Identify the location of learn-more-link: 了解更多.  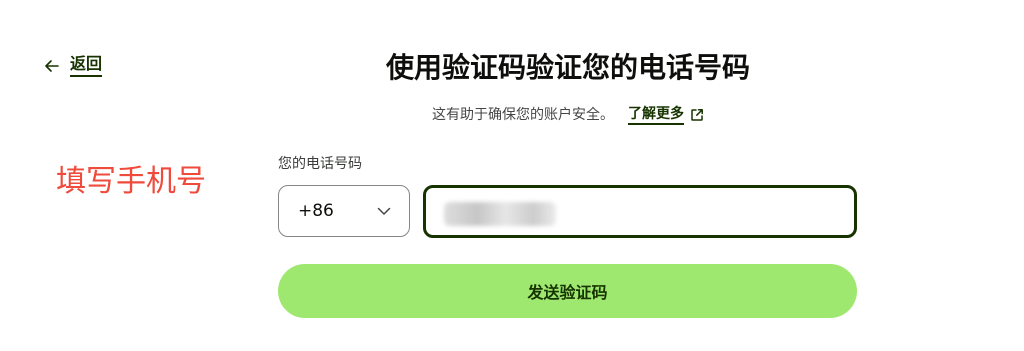
(656, 115).